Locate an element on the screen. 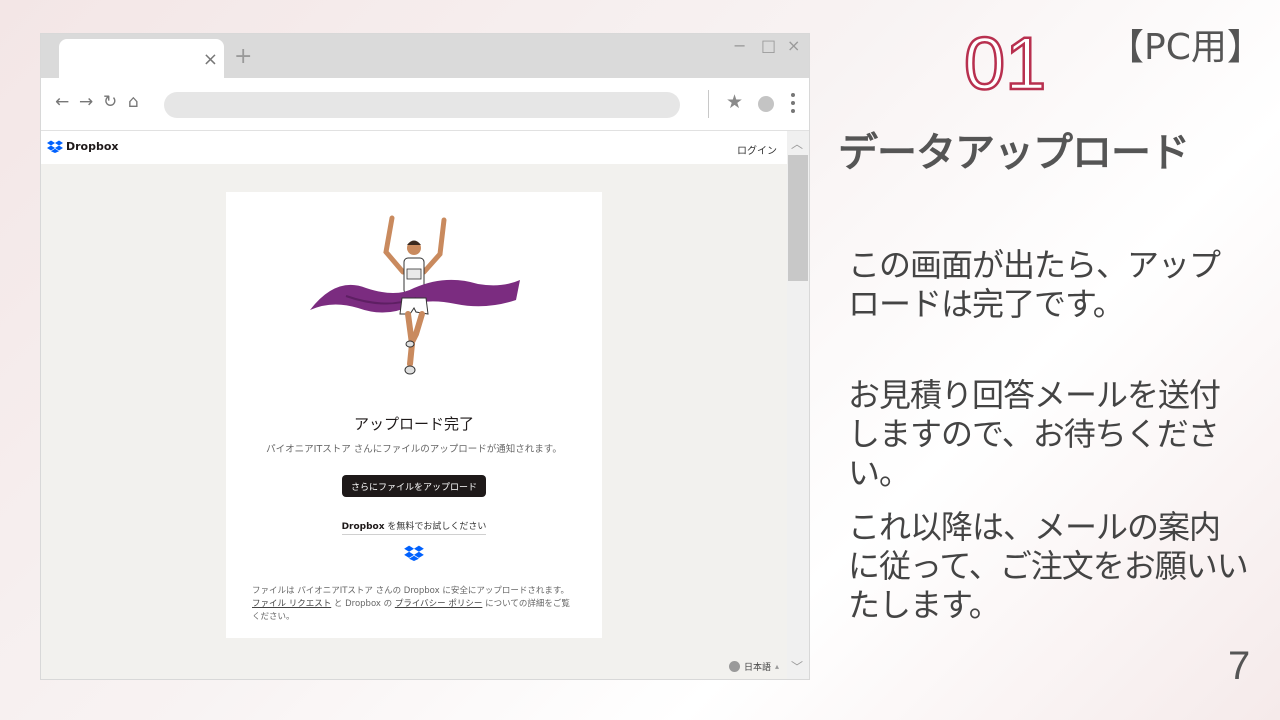  upload-complete-title: アップロード完了 is located at coordinates (413, 424).